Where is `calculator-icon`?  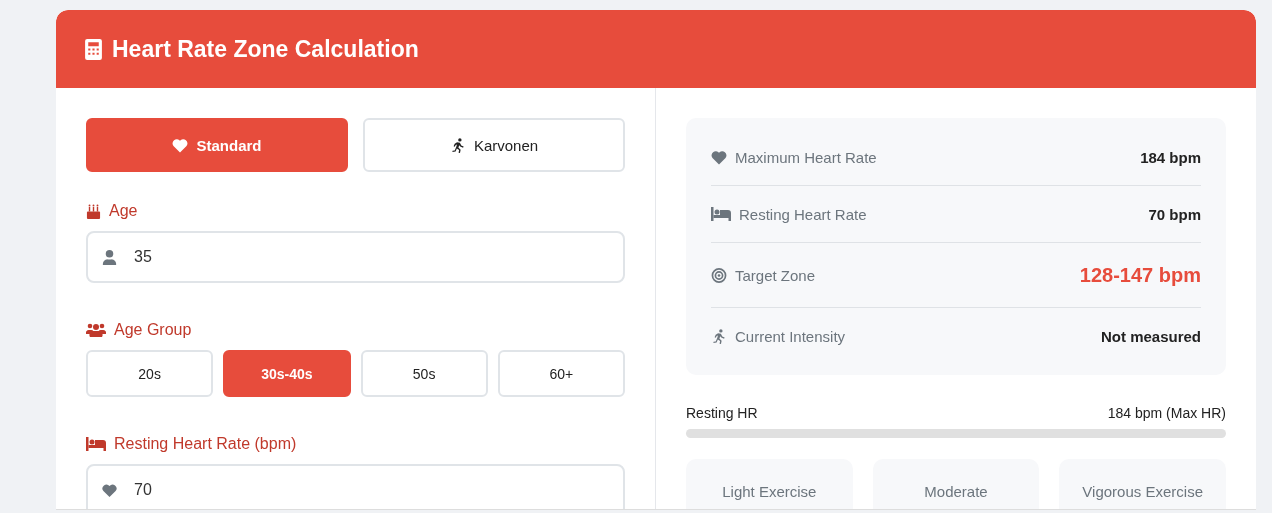
calculator-icon is located at coordinates (93, 49).